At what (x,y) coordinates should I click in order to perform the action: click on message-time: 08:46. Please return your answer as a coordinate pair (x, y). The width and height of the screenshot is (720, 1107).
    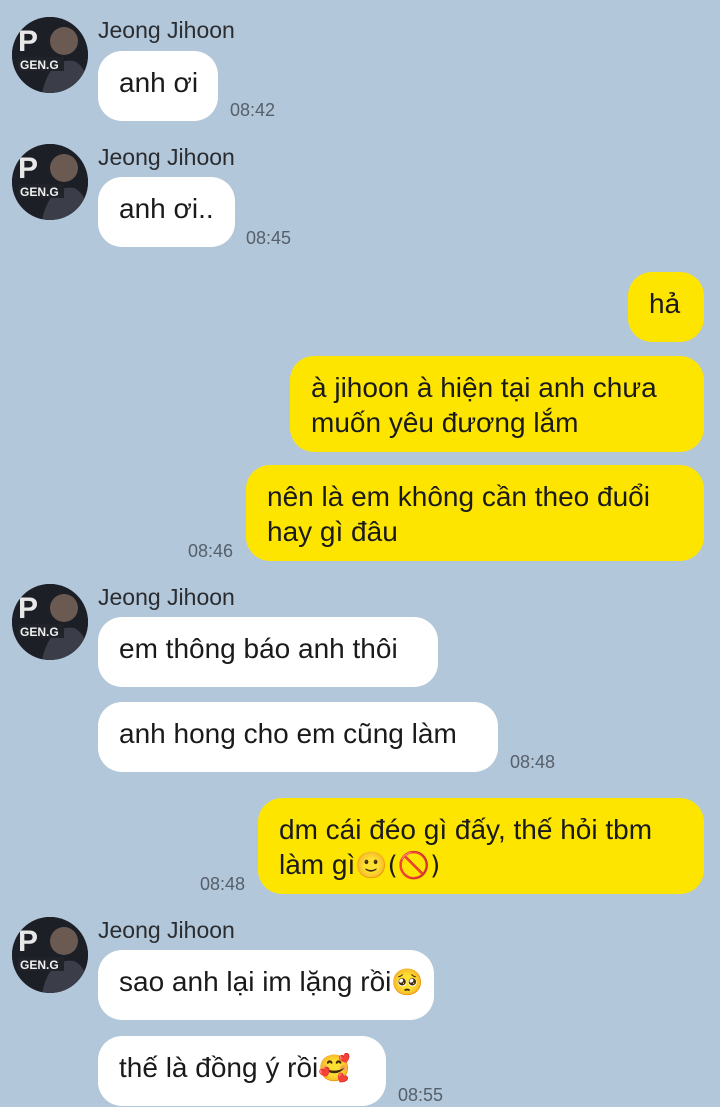
    Looking at the image, I should click on (211, 551).